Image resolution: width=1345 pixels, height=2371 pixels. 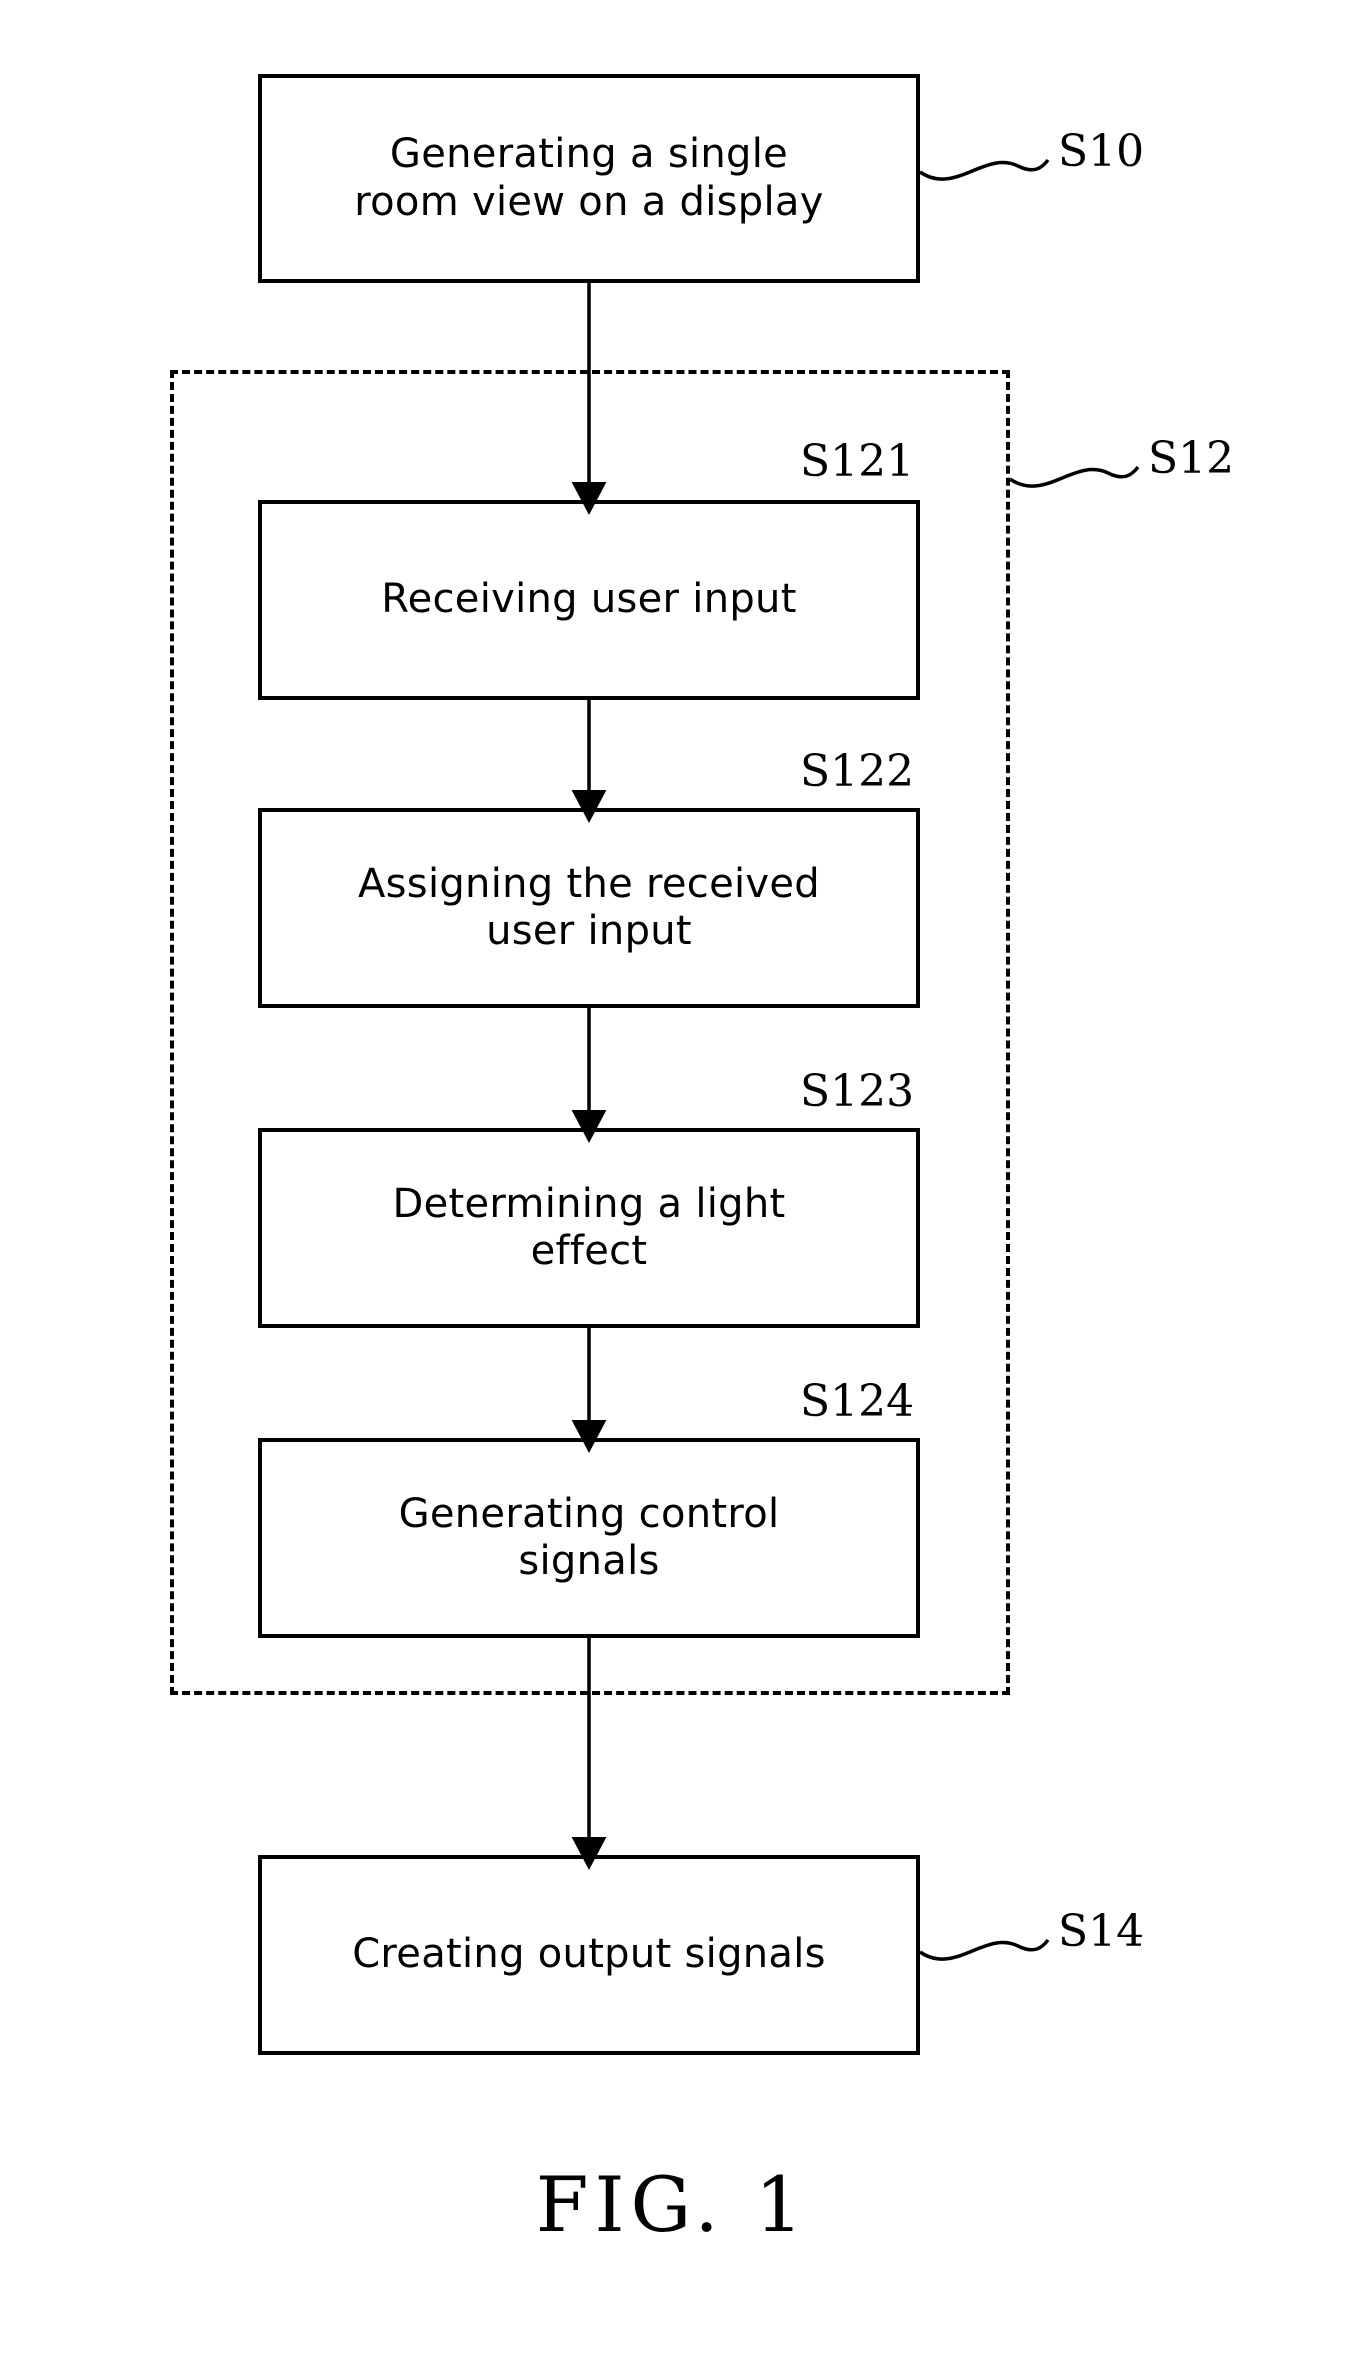 What do you see at coordinates (857, 771) in the screenshot?
I see `ref-label-s122: S122` at bounding box center [857, 771].